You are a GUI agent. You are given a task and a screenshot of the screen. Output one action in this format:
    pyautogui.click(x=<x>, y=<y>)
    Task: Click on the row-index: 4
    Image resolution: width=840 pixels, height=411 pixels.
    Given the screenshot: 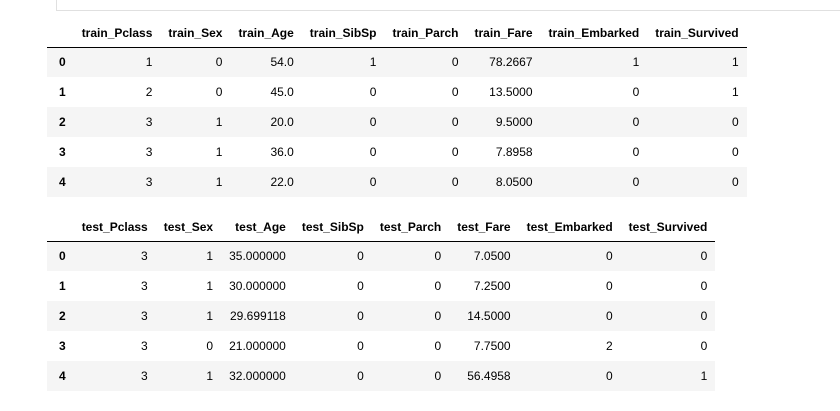 What is the action you would take?
    pyautogui.click(x=62, y=182)
    